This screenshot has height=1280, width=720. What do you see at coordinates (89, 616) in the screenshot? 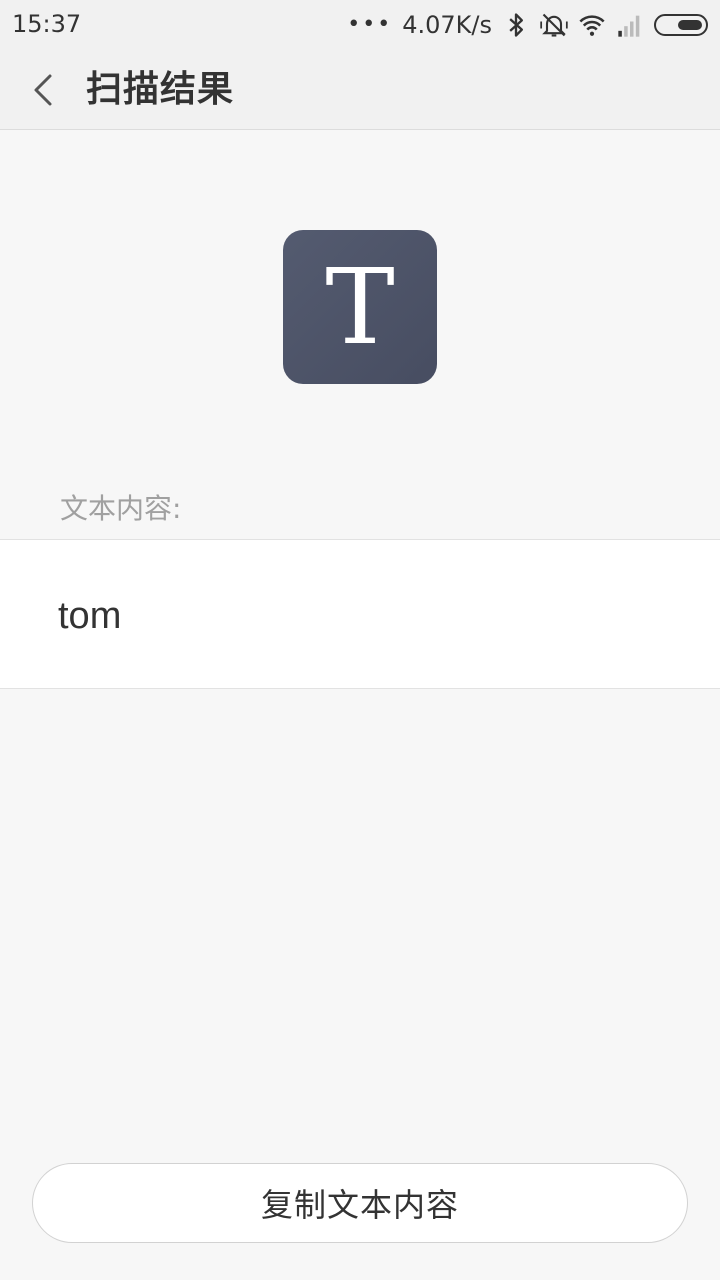
I see `scanned-text: tom` at bounding box center [89, 616].